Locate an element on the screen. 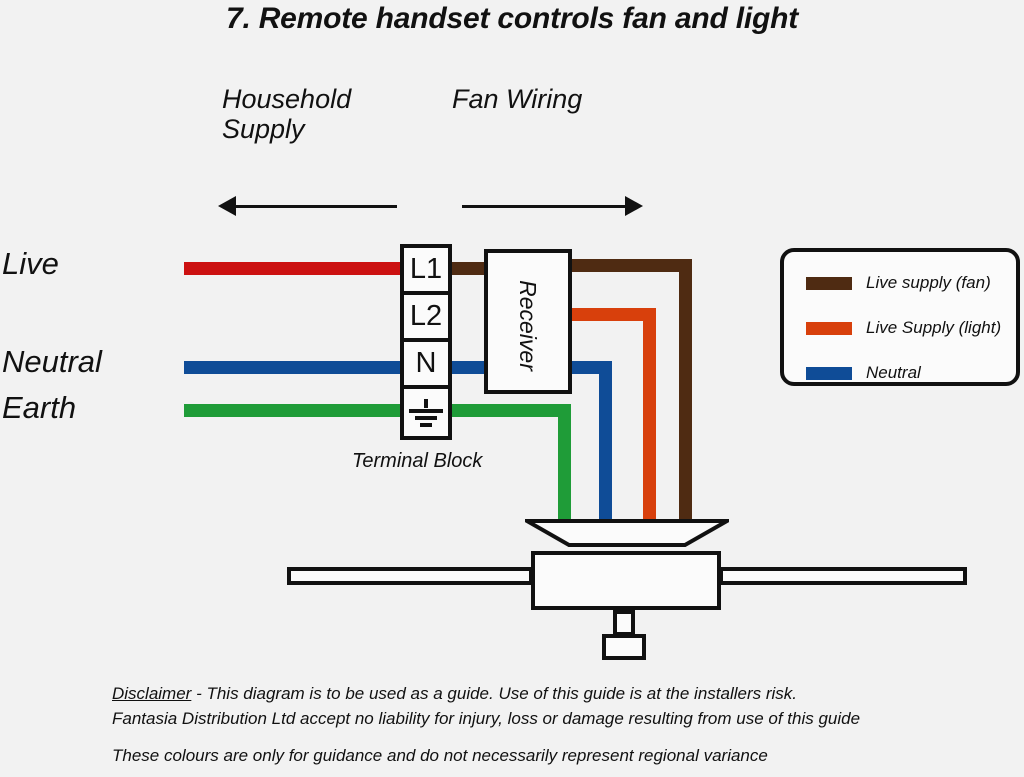 This screenshot has width=1024, height=777. fan-canopy is located at coordinates (627, 533).